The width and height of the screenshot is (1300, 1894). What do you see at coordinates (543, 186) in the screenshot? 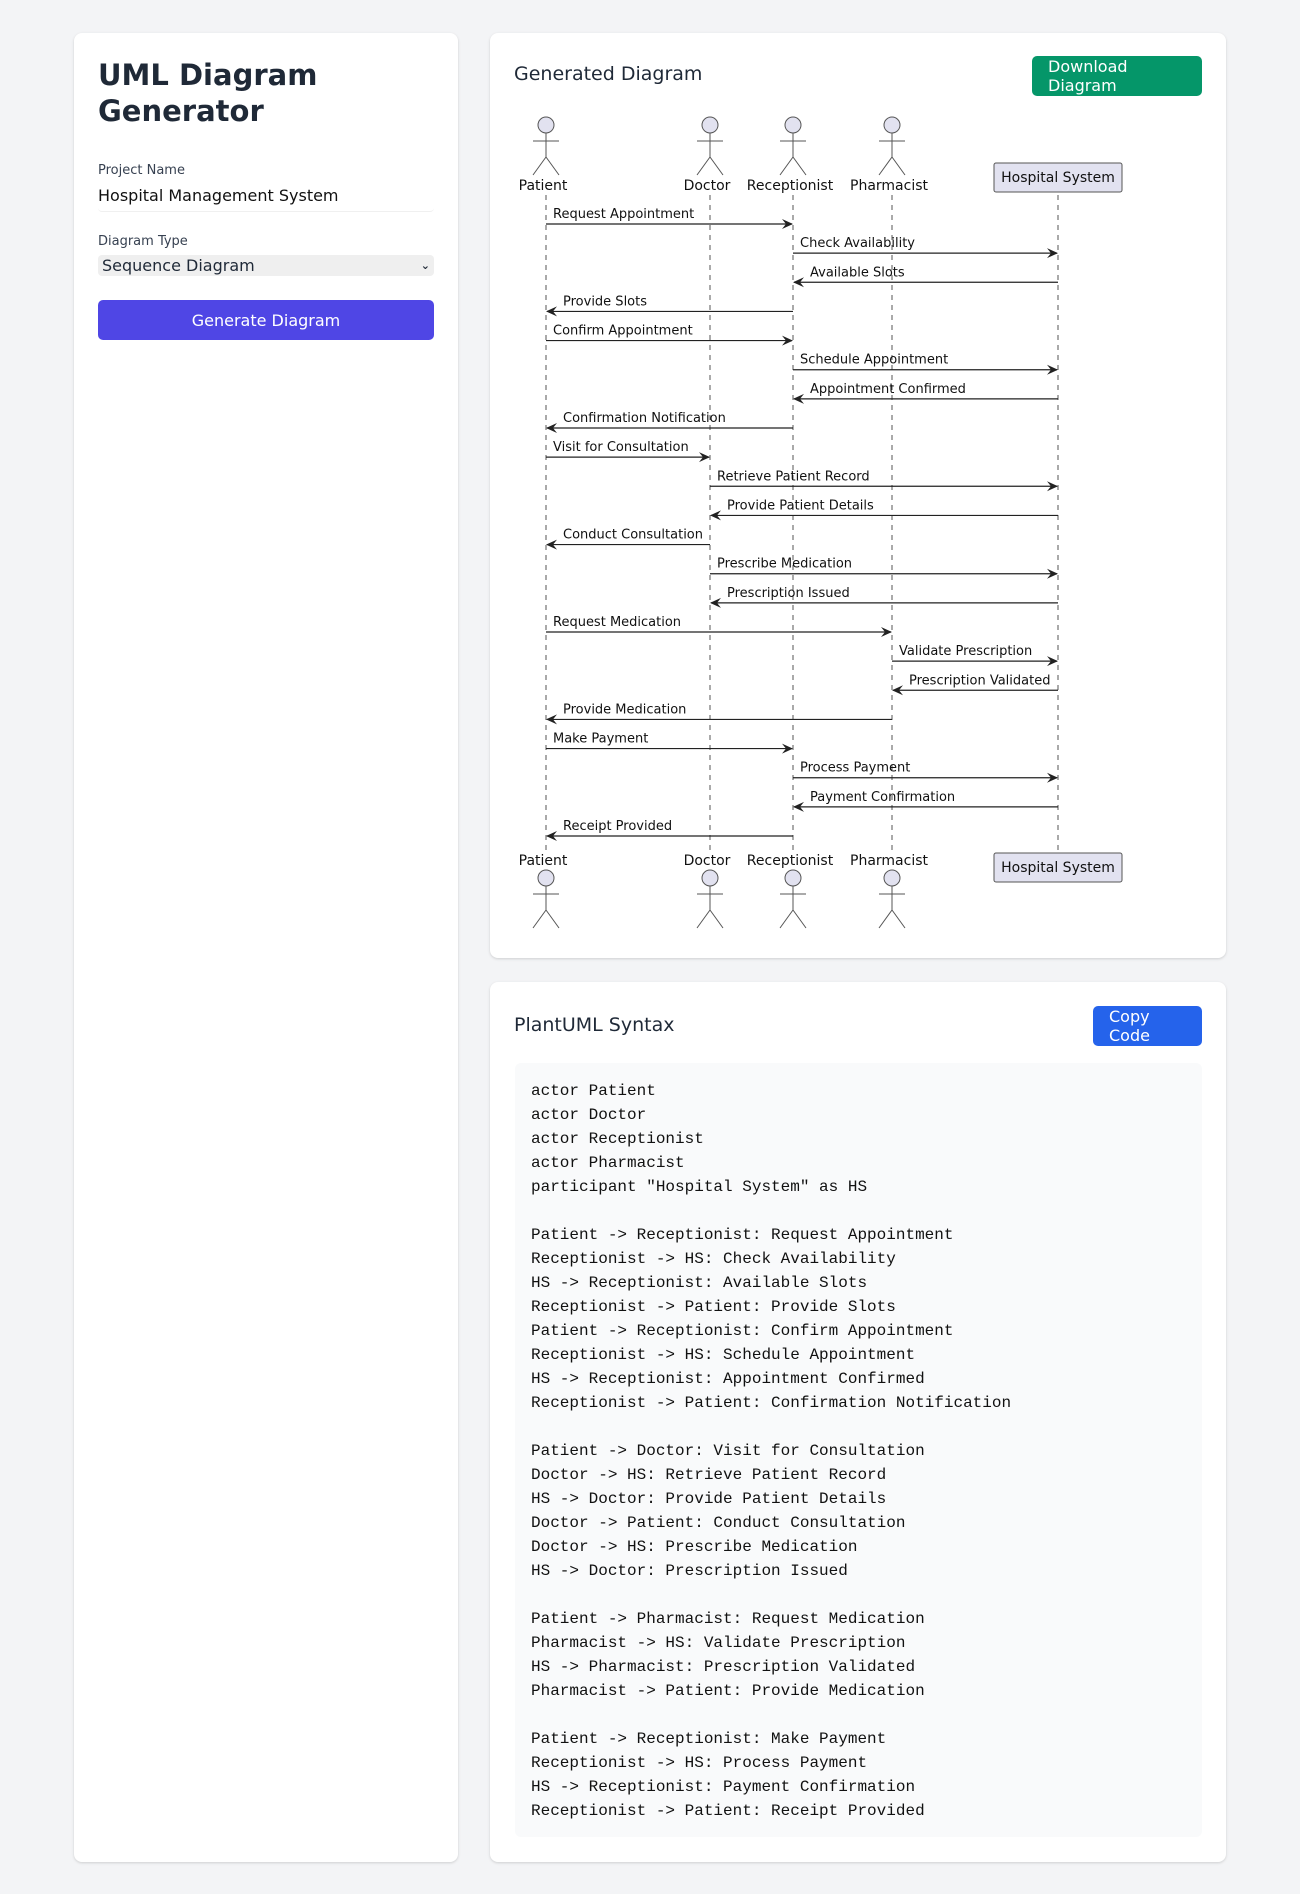
I see `participant-label-top: Patient` at bounding box center [543, 186].